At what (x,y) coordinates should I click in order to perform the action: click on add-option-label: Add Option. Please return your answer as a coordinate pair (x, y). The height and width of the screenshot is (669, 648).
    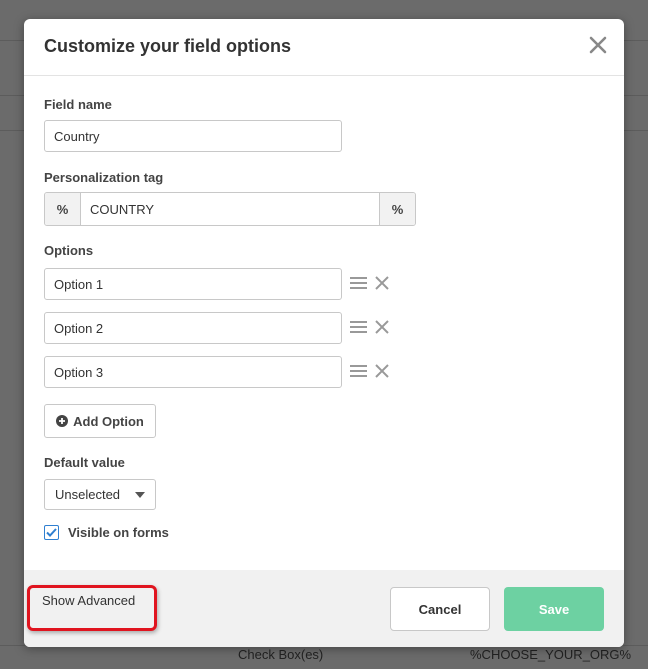
    Looking at the image, I should click on (108, 421).